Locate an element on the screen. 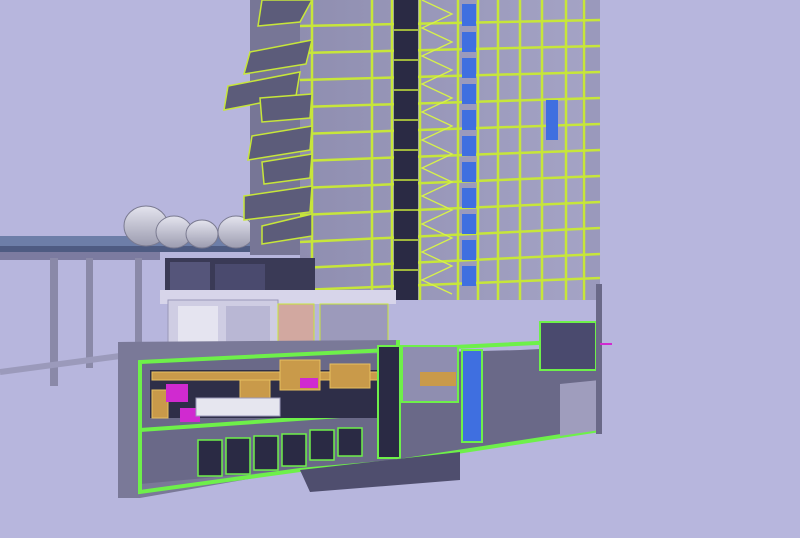 Image resolution: width=800 pixels, height=538 pixels. balcony-icon is located at coordinates (286, 108).